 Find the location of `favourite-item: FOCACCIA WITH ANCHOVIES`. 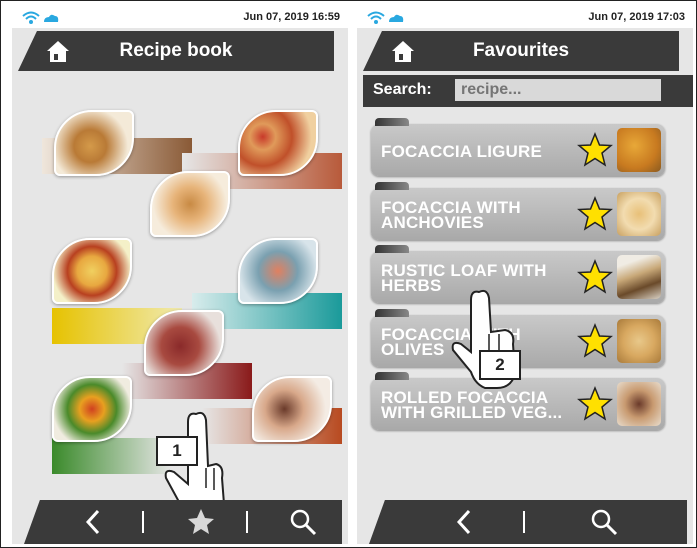

favourite-item: FOCACCIA WITH ANCHOVIES is located at coordinates (518, 211).